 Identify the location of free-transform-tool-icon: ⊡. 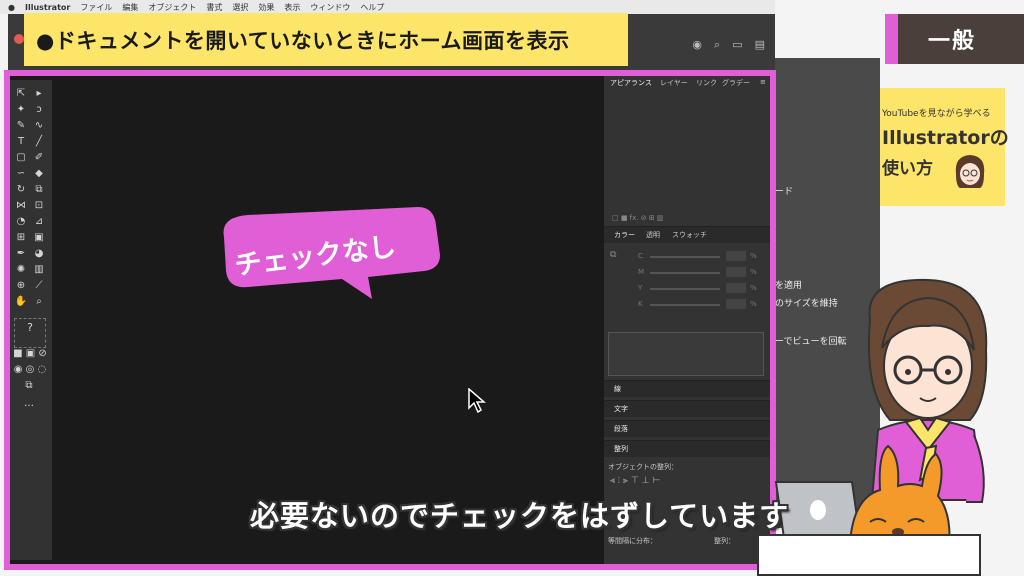
(39, 206).